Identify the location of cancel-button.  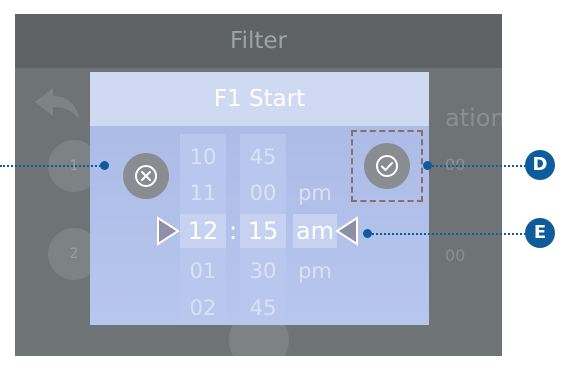
(146, 176).